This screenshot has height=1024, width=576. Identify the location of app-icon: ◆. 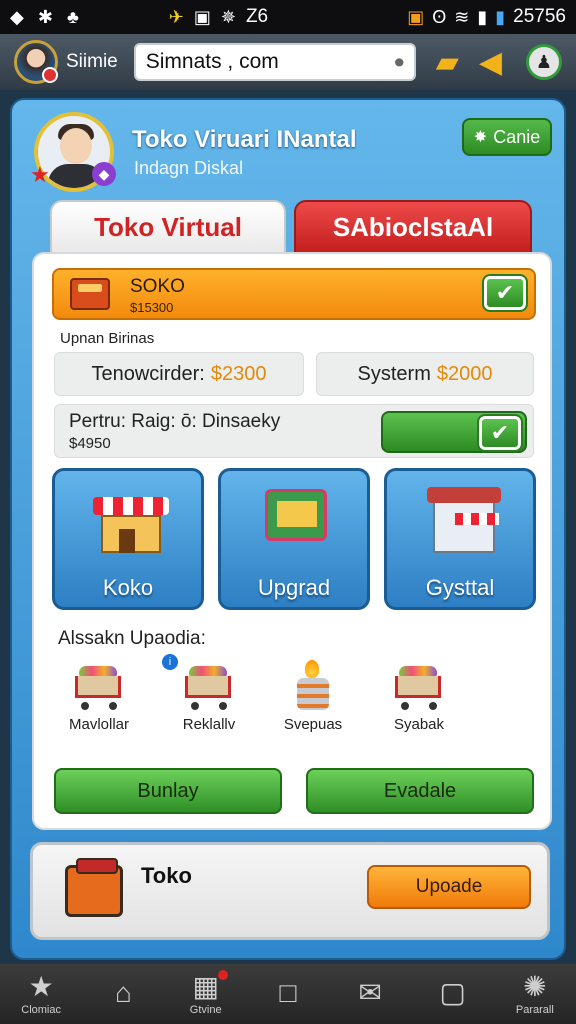
(17, 17).